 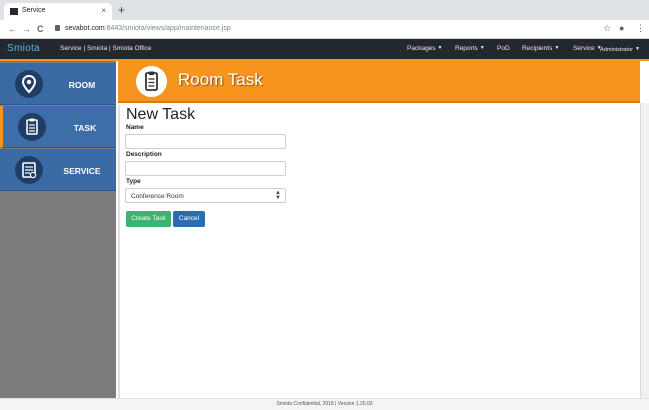 I want to click on sidebar-item-label: TASK, so click(x=85, y=128).